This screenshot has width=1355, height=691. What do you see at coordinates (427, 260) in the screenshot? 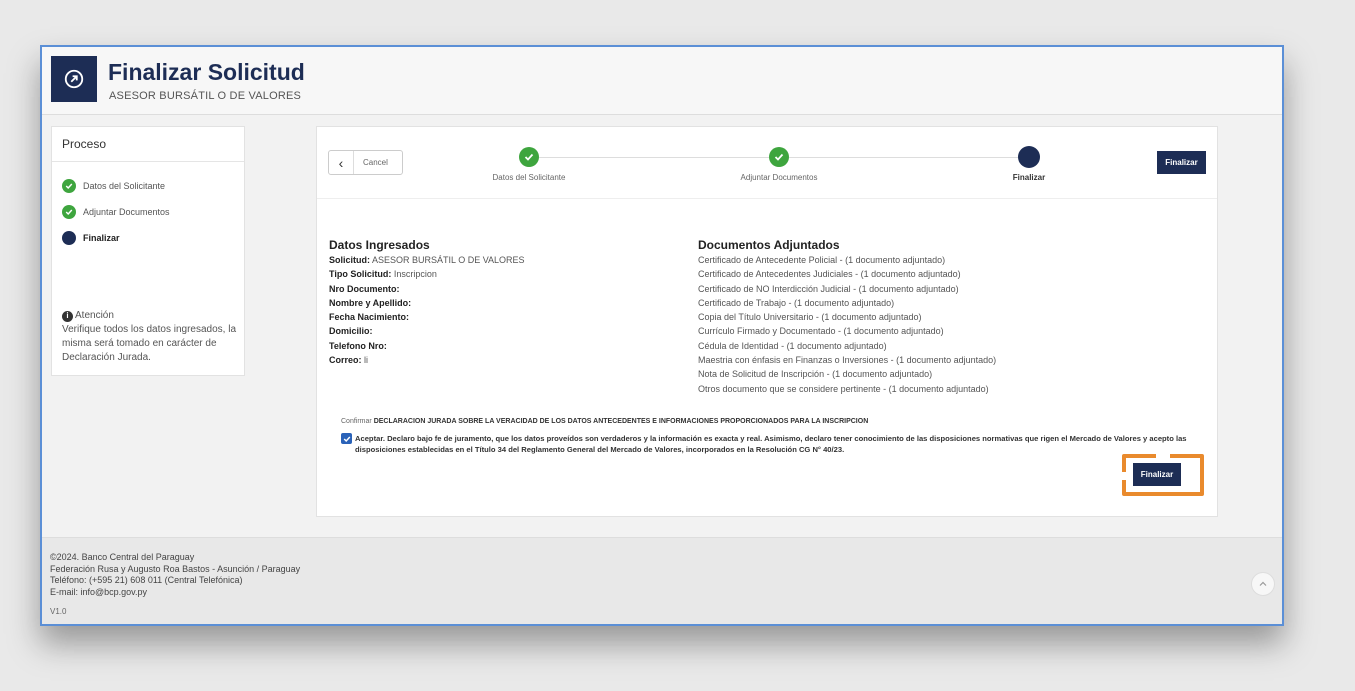
I see `field-solicitud: Solicitud: ASESOR BURSÁTIL O DE VALORES` at bounding box center [427, 260].